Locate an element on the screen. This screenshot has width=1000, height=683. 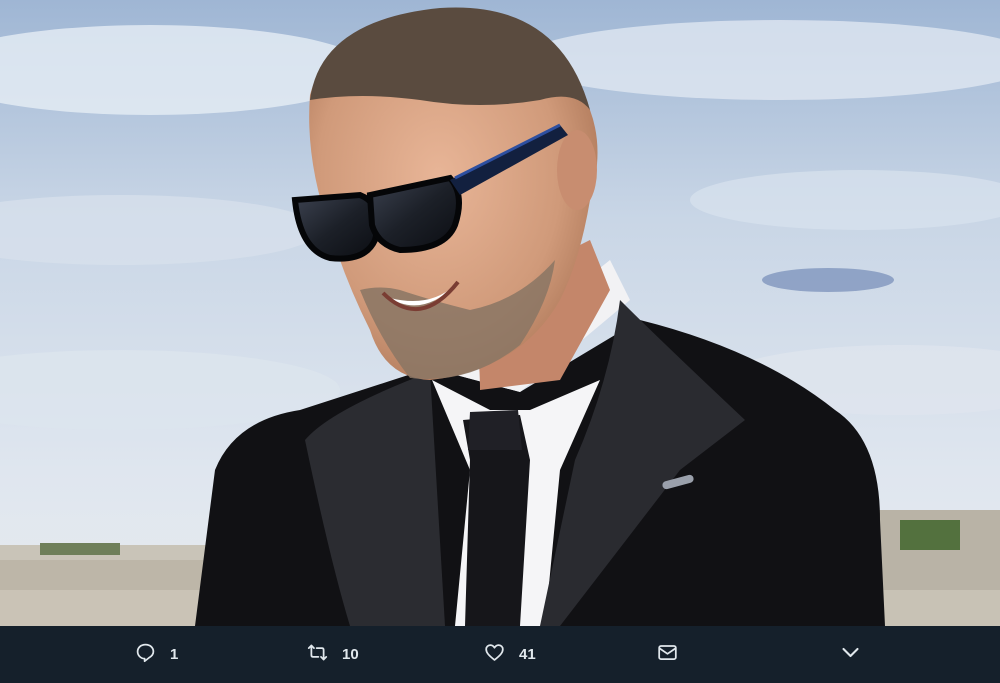
retweet-button: 10 is located at coordinates (333, 654).